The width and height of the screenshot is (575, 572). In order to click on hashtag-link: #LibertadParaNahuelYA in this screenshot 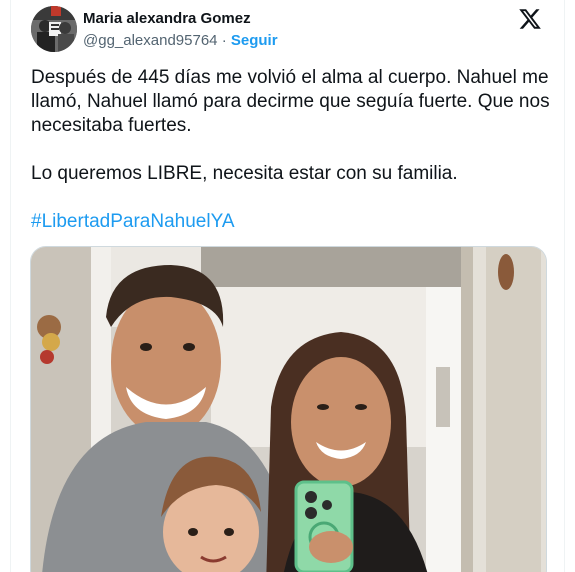, I will do `click(133, 221)`.